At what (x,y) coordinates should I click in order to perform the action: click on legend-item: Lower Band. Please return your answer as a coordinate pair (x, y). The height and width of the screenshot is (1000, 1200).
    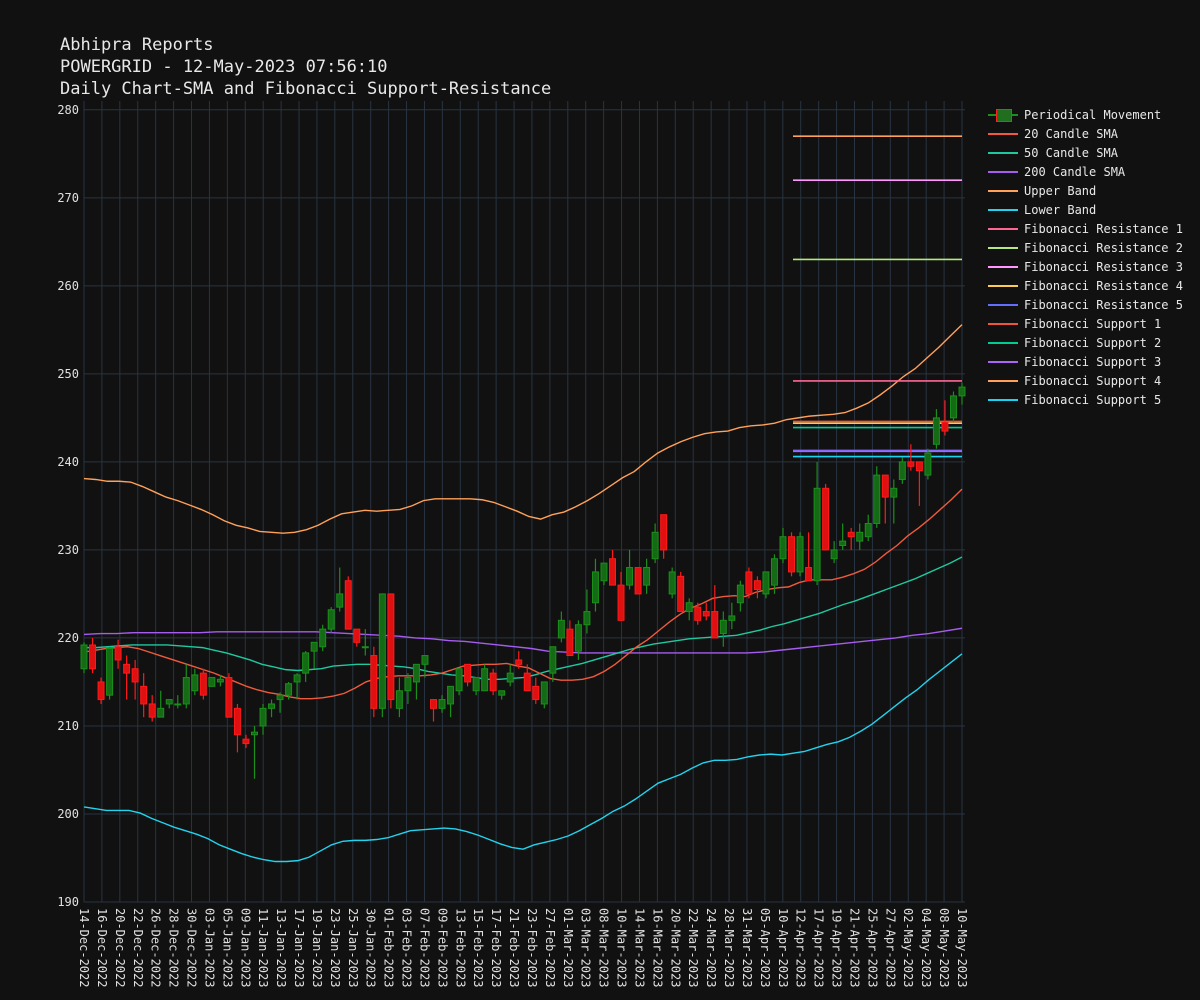
    Looking at the image, I should click on (1085, 209).